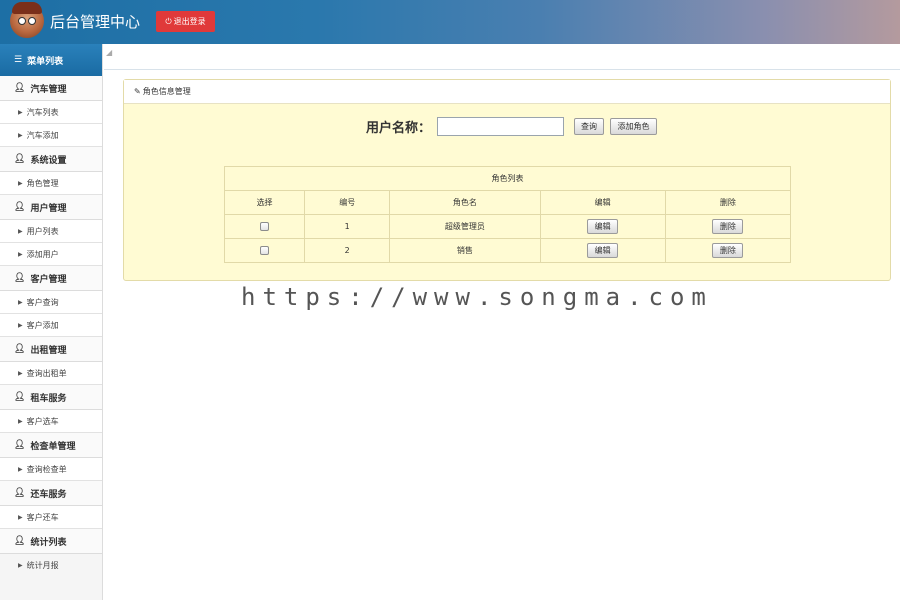 The height and width of the screenshot is (600, 900). I want to click on sidebar-item-customer-select-car: ▶ 客户选车, so click(51, 421).